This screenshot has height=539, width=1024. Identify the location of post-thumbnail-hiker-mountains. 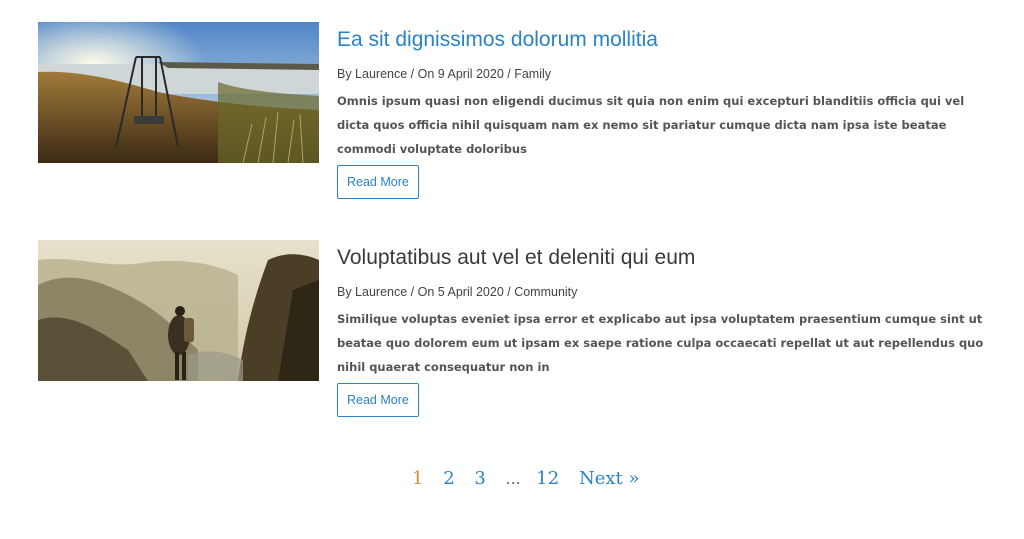
(178, 310).